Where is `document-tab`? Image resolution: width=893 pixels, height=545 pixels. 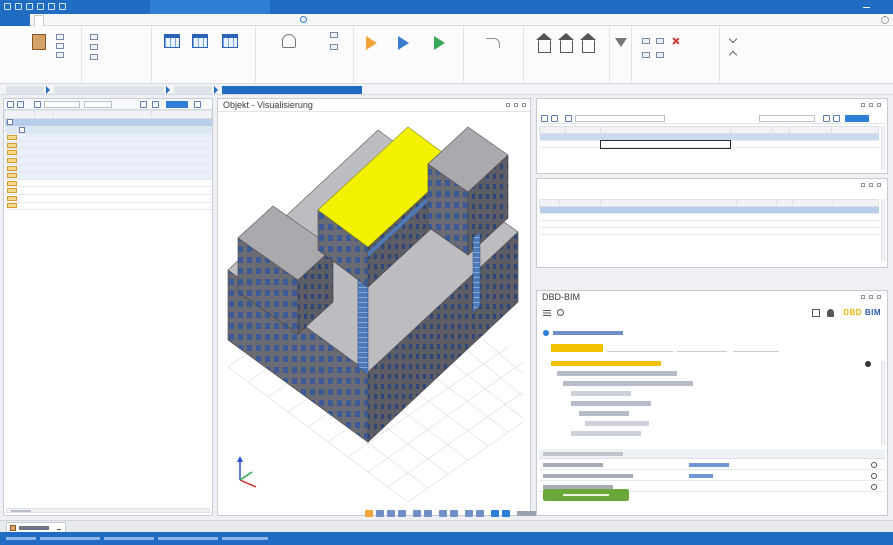 document-tab is located at coordinates (36, 527).